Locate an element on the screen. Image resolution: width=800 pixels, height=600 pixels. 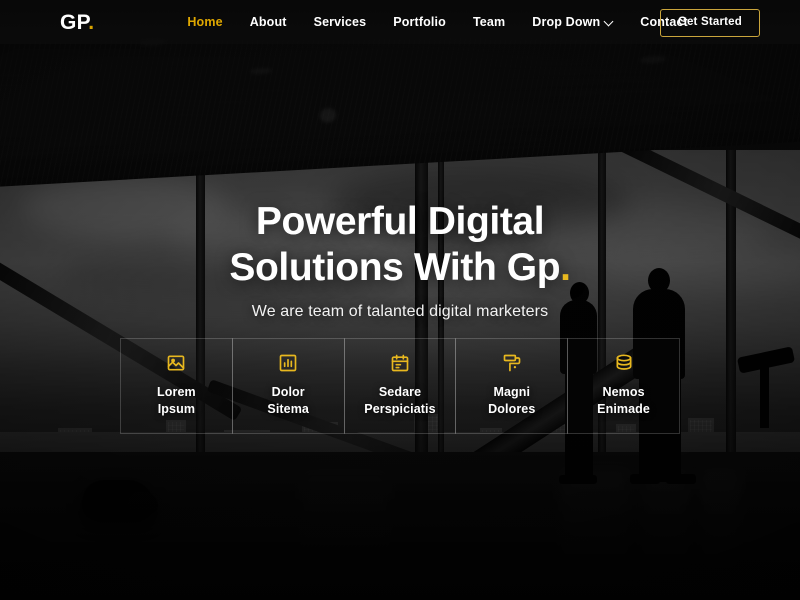
feature-card-sedare-perspiciatis: Sedare Perspiciatis is located at coordinates (400, 386).